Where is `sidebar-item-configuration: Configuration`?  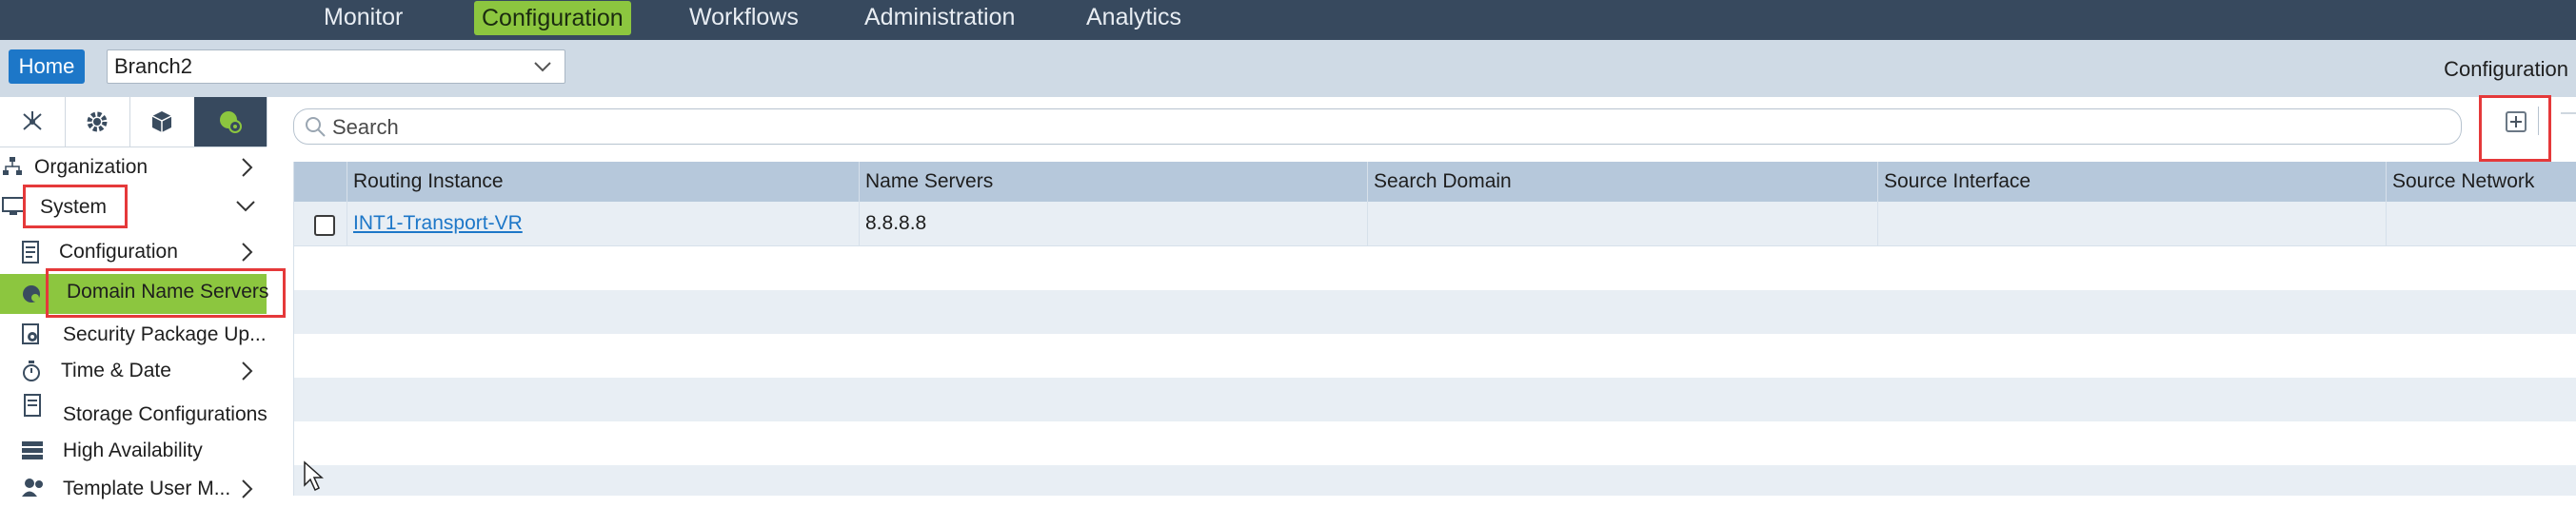 sidebar-item-configuration: Configuration is located at coordinates (133, 252).